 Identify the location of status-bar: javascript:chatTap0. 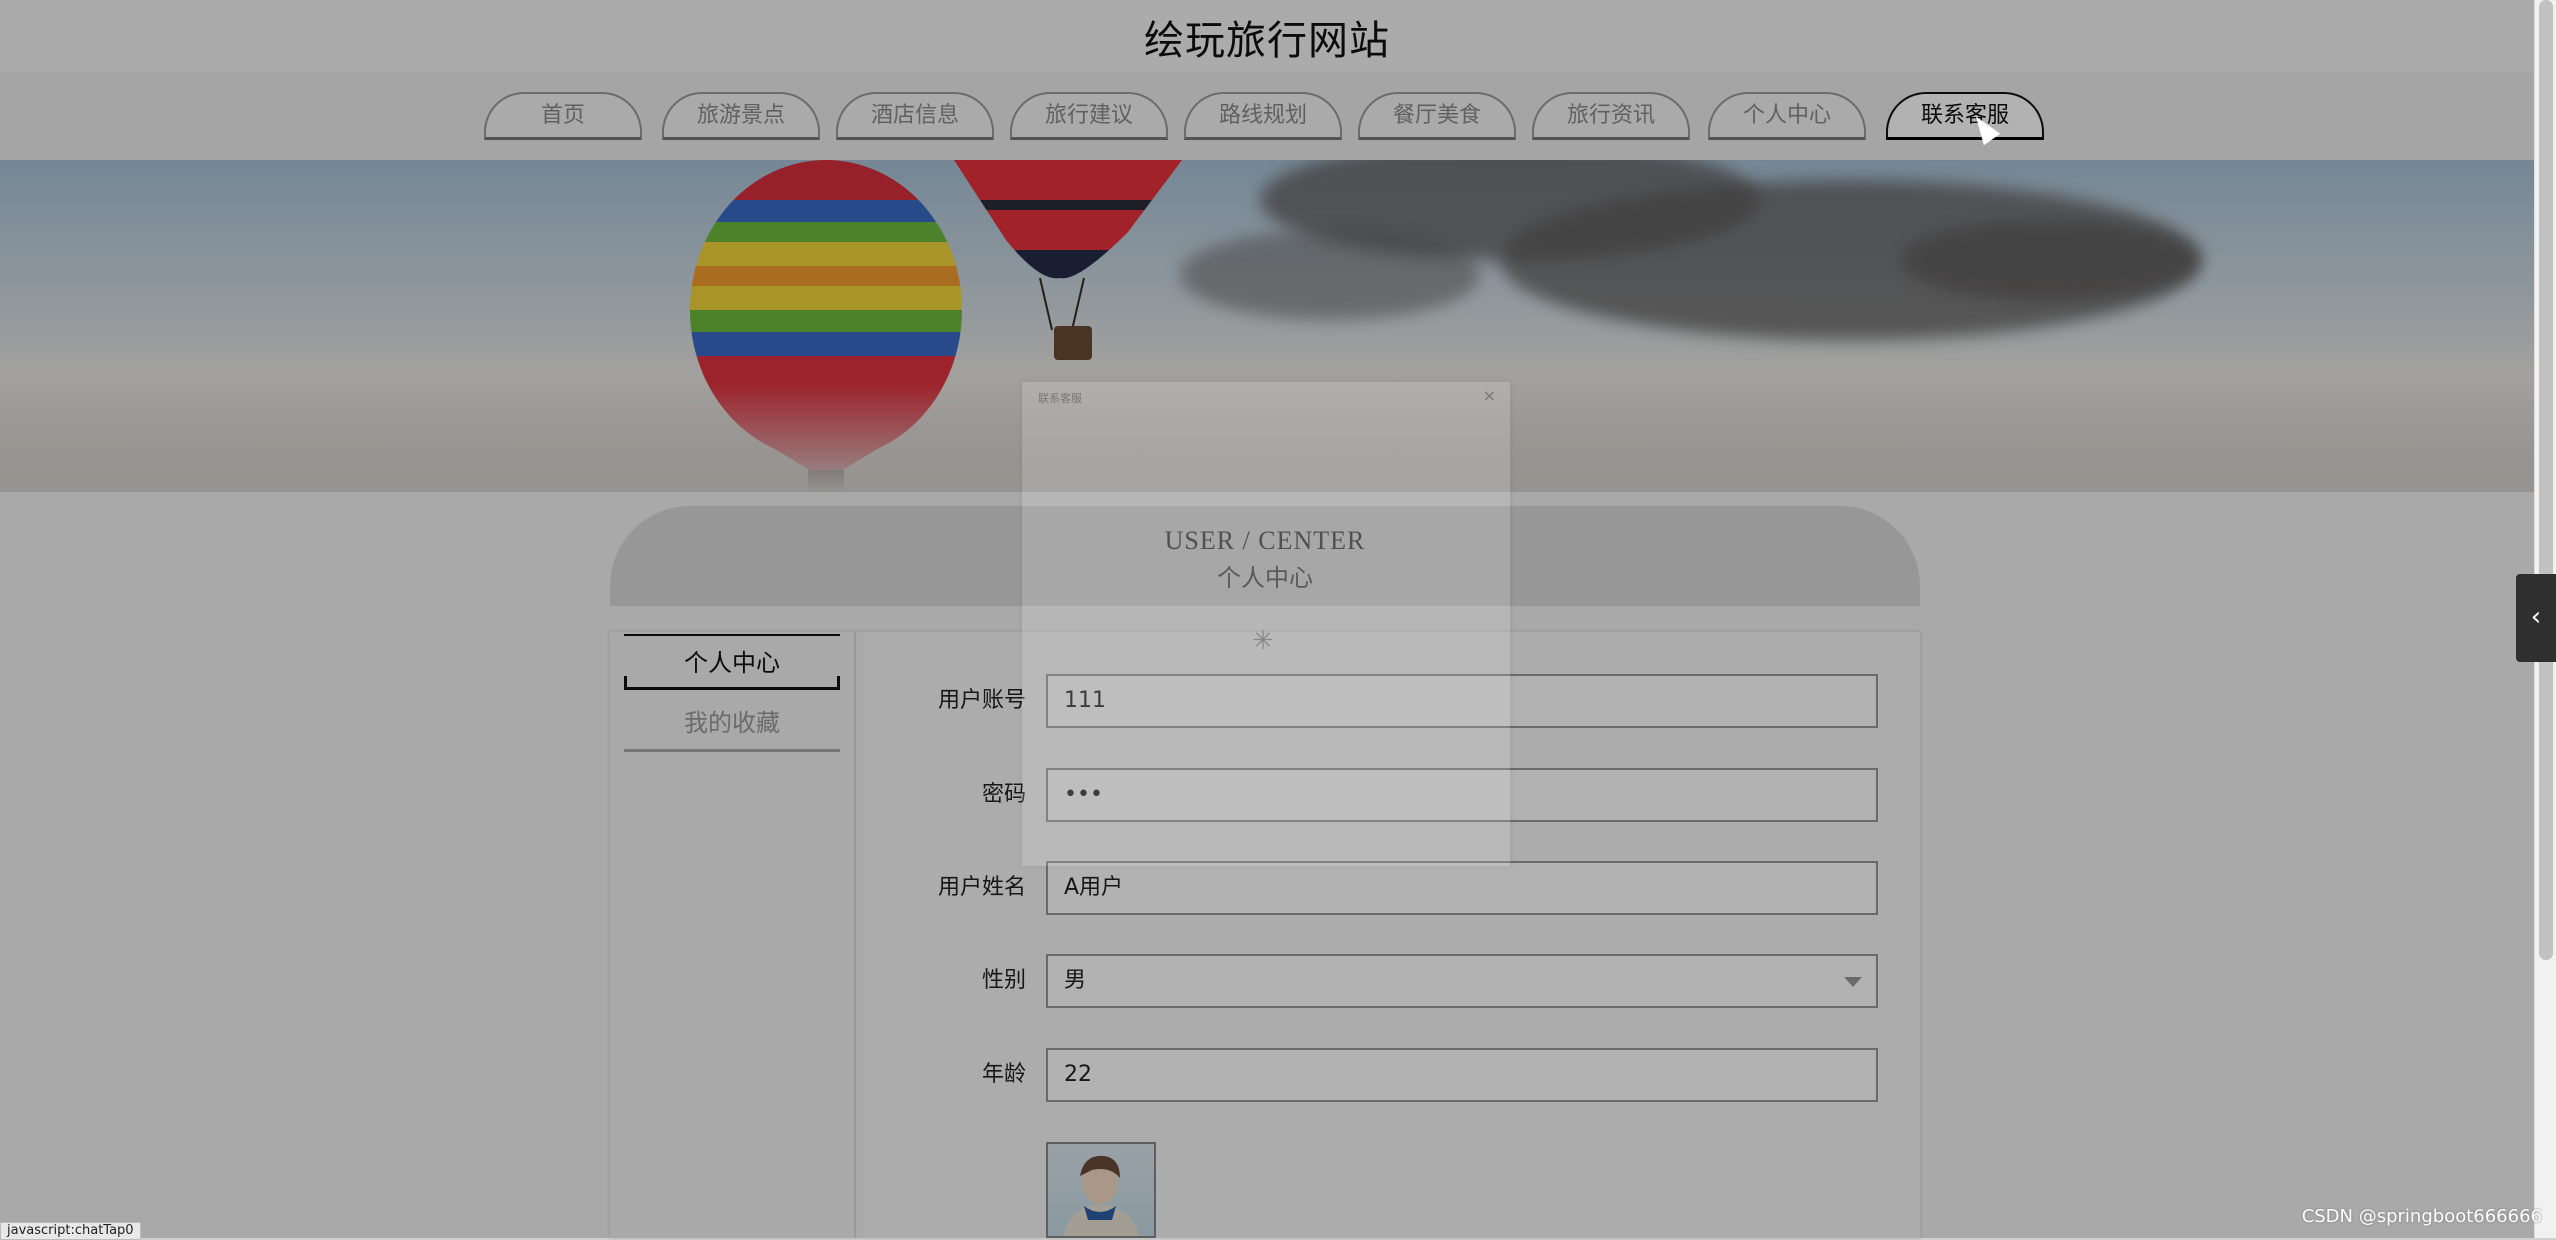
(70, 1231).